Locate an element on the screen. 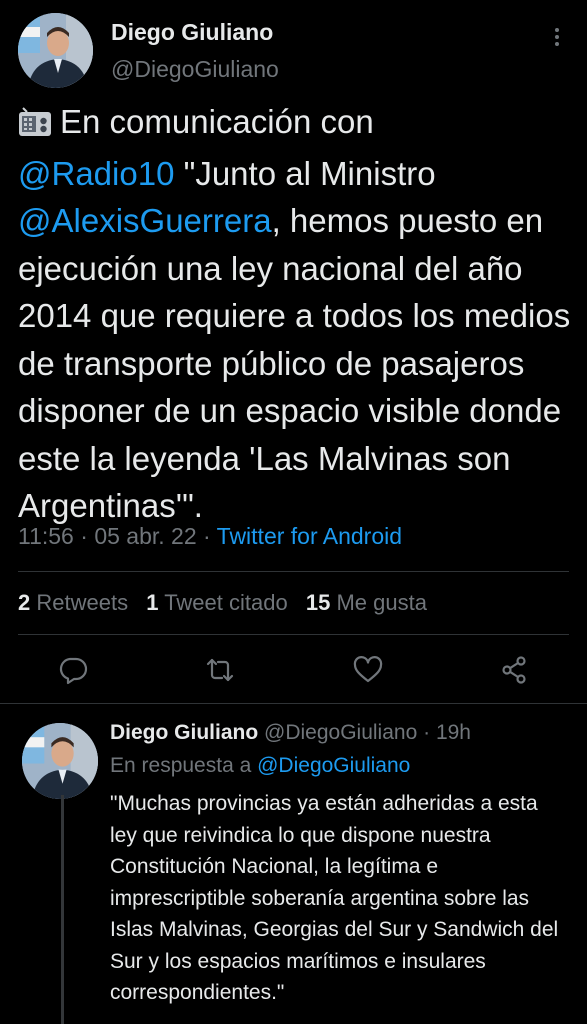 This screenshot has width=587, height=1024. retweet-icon is located at coordinates (220, 670).